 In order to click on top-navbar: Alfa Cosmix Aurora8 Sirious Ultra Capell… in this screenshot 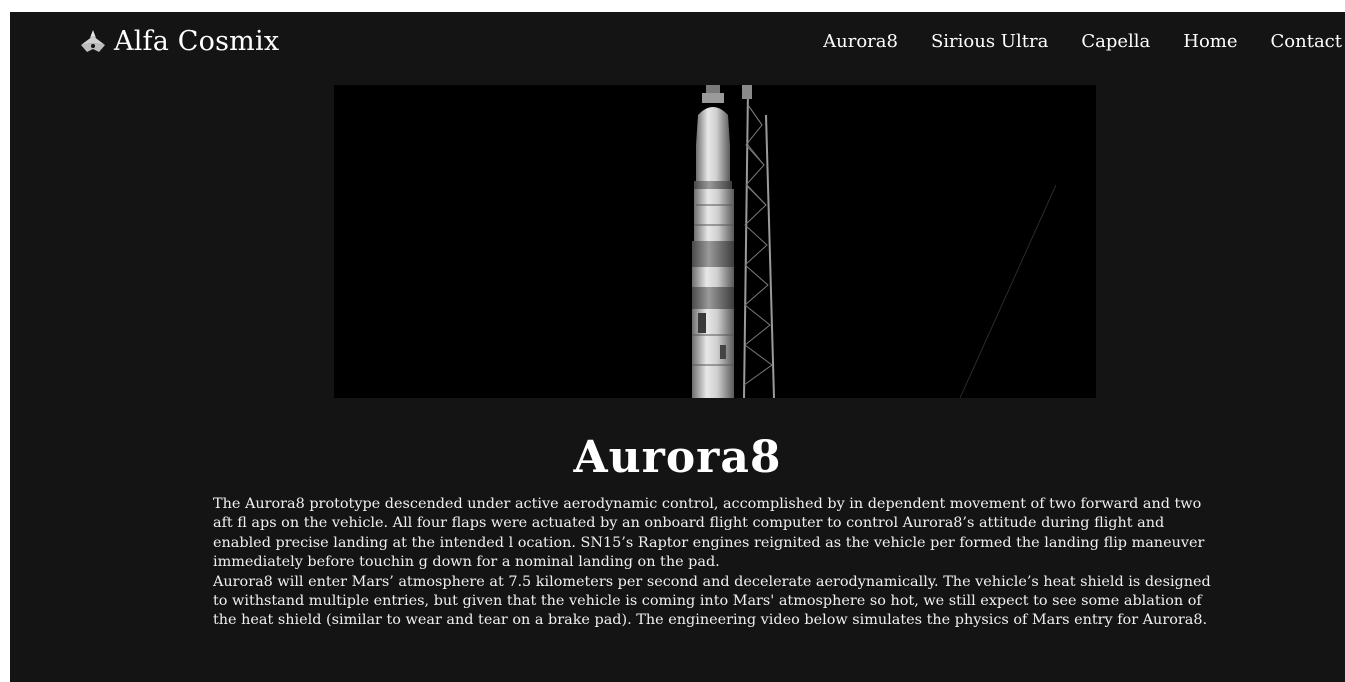, I will do `click(677, 41)`.